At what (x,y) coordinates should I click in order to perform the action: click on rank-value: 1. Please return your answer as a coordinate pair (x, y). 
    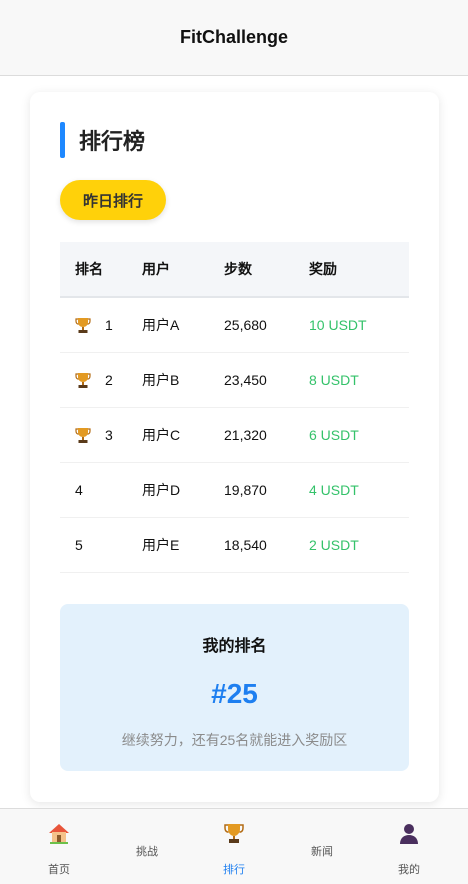
    Looking at the image, I should click on (109, 325).